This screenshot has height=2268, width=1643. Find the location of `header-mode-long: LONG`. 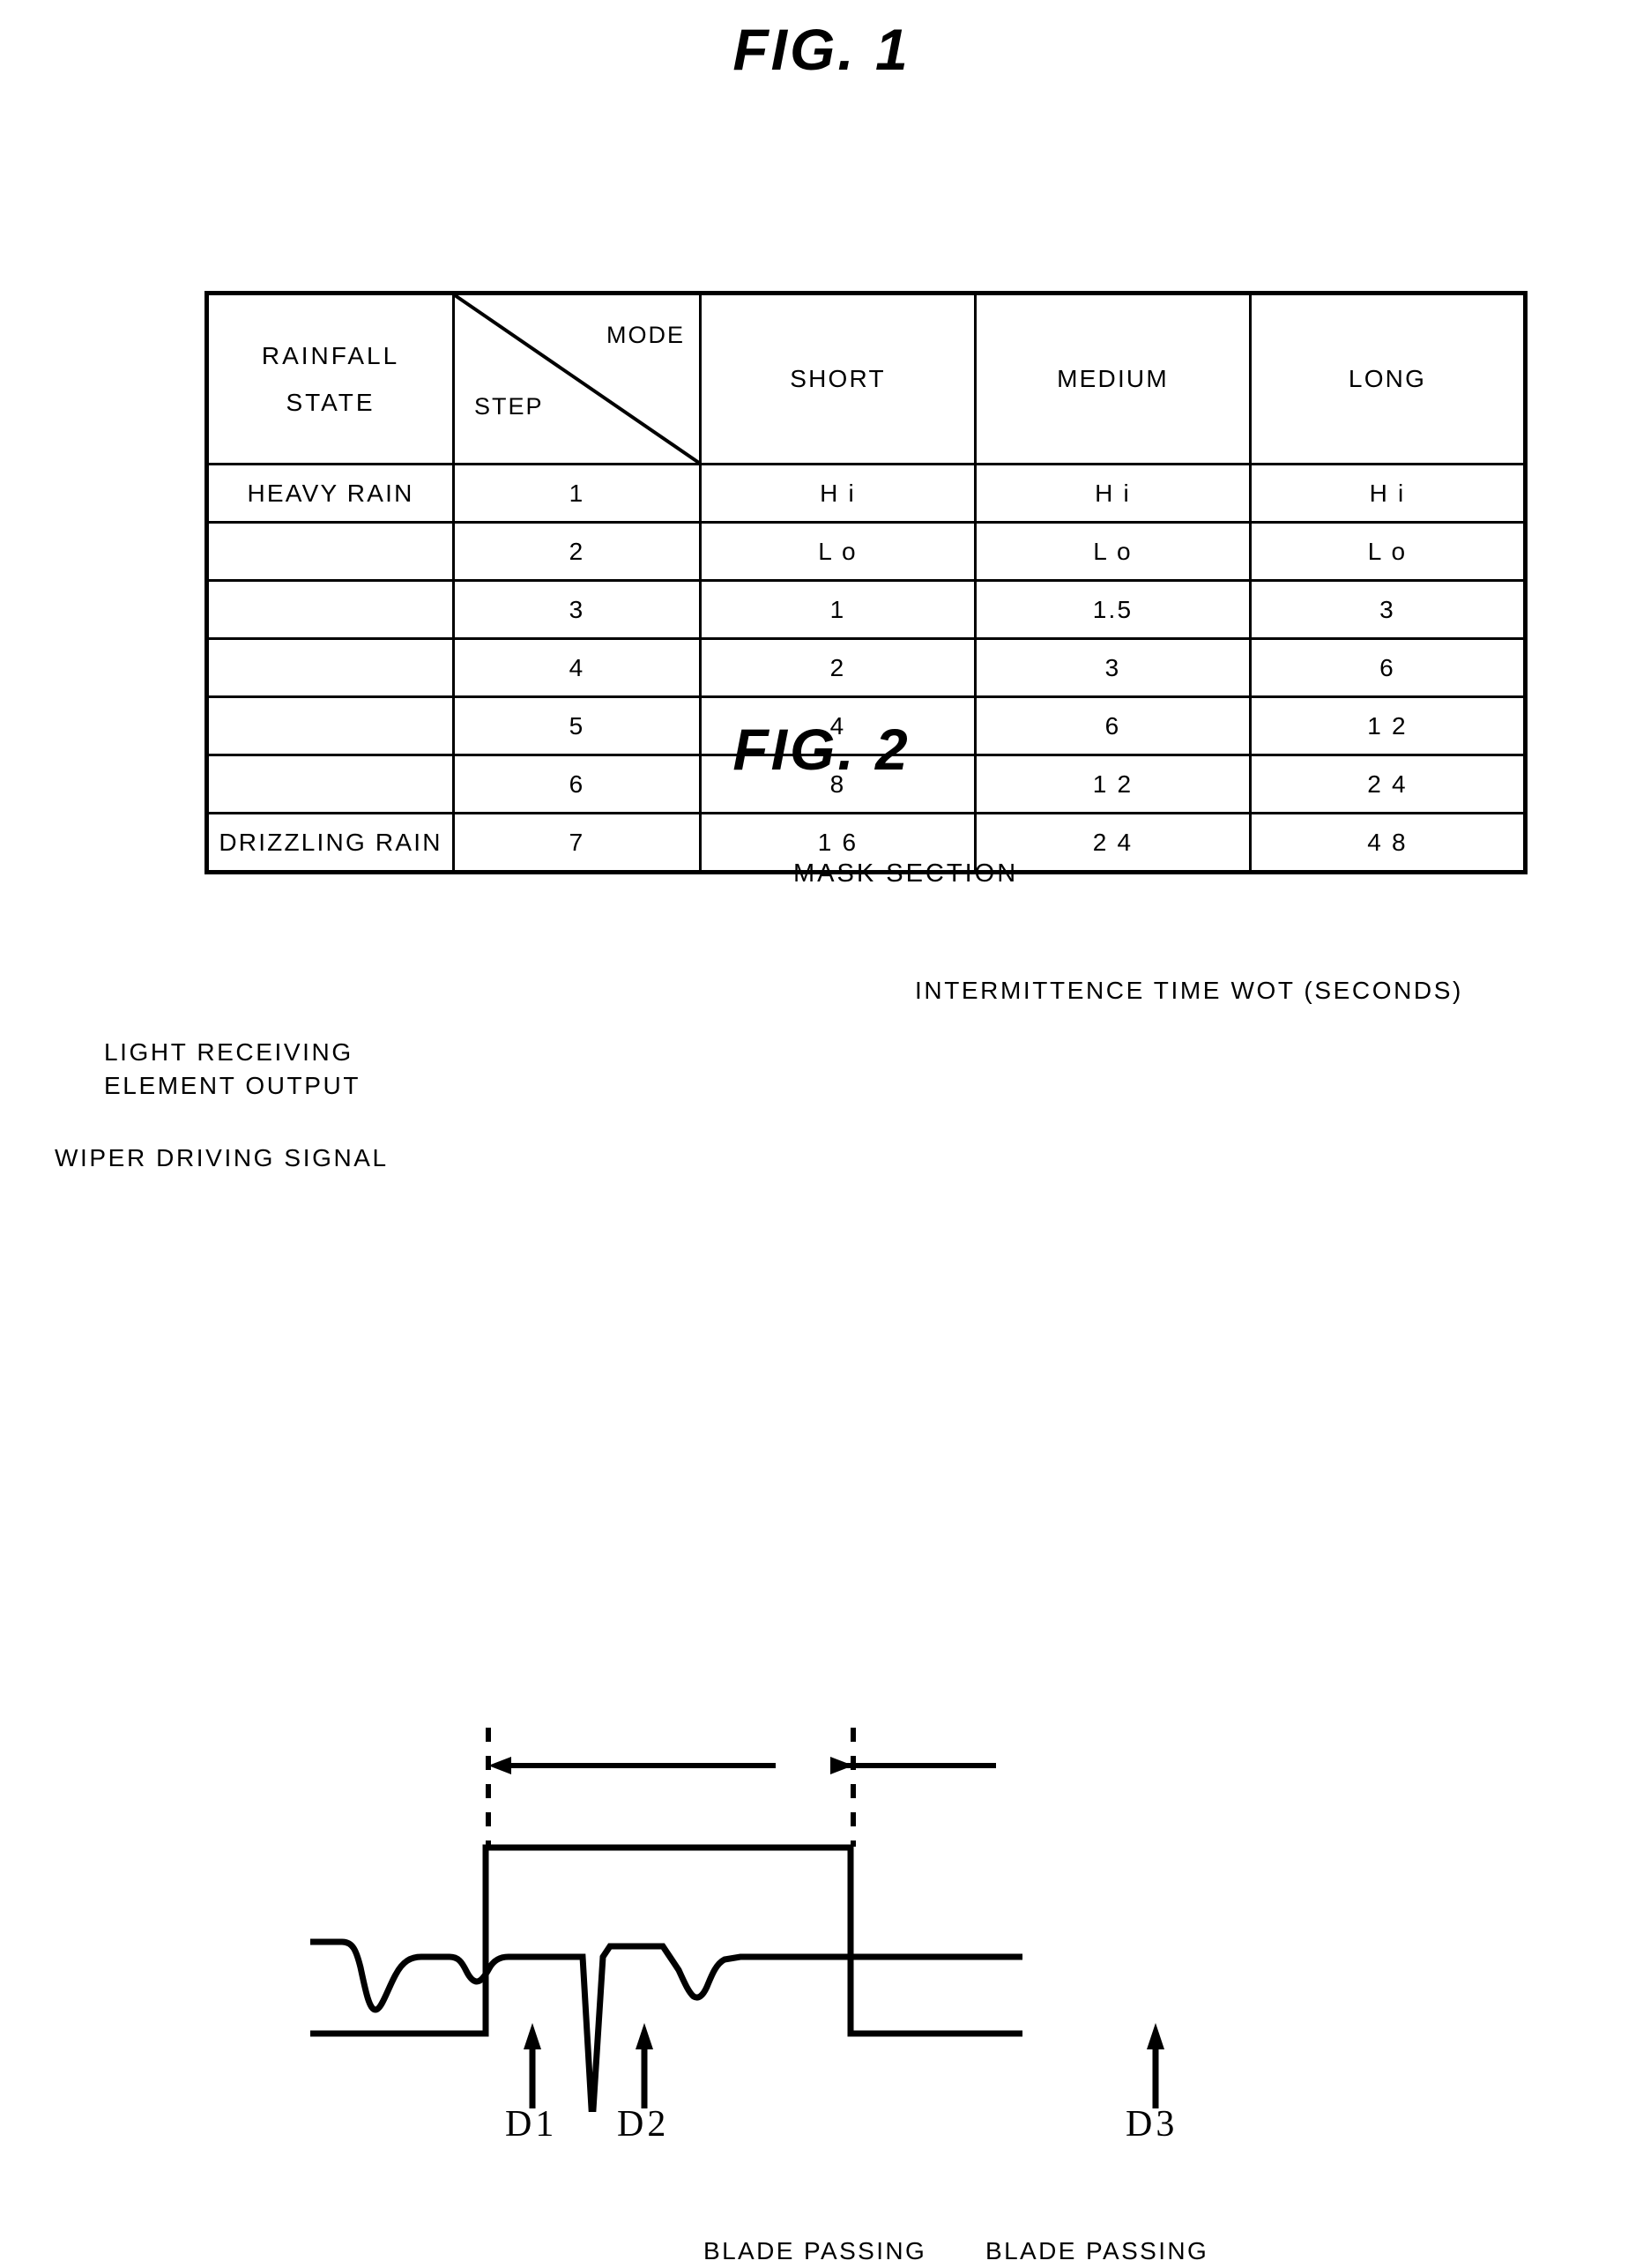

header-mode-long: LONG is located at coordinates (1388, 378).